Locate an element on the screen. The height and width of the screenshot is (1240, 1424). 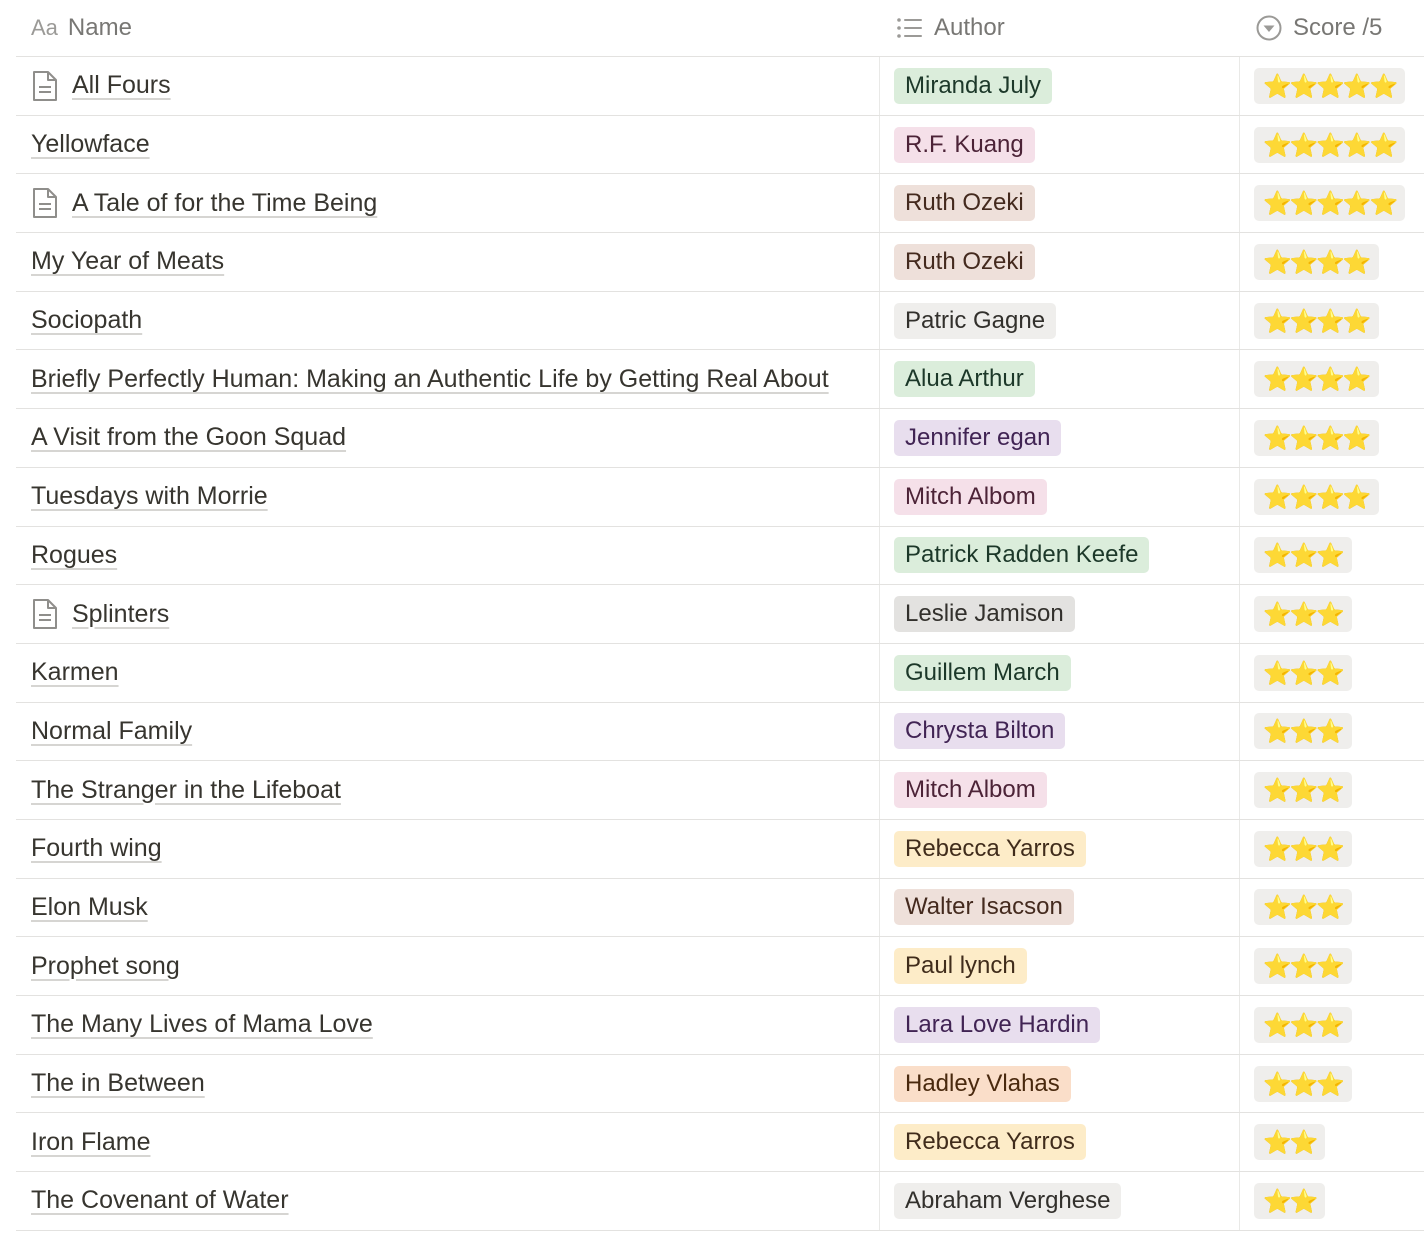
author-cell: Lara Love Hardin is located at coordinates (1060, 1025).